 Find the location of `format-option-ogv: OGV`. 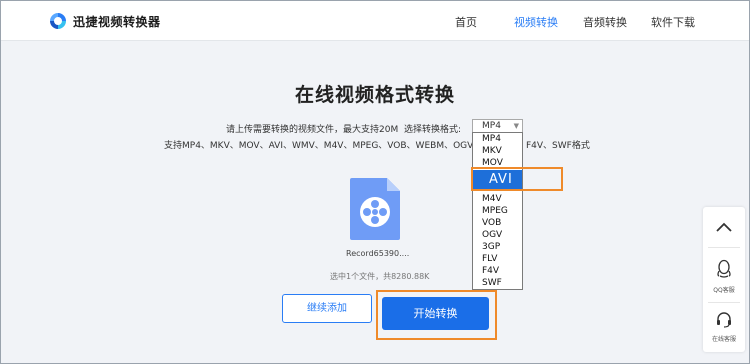

format-option-ogv: OGV is located at coordinates (497, 235).